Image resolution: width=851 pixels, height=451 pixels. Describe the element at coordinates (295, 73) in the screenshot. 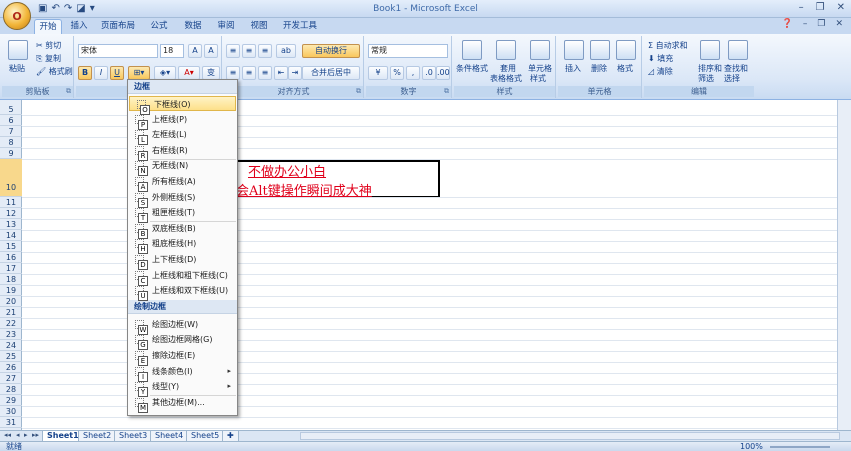

I see `indent-increase-icon: ⇥` at that location.